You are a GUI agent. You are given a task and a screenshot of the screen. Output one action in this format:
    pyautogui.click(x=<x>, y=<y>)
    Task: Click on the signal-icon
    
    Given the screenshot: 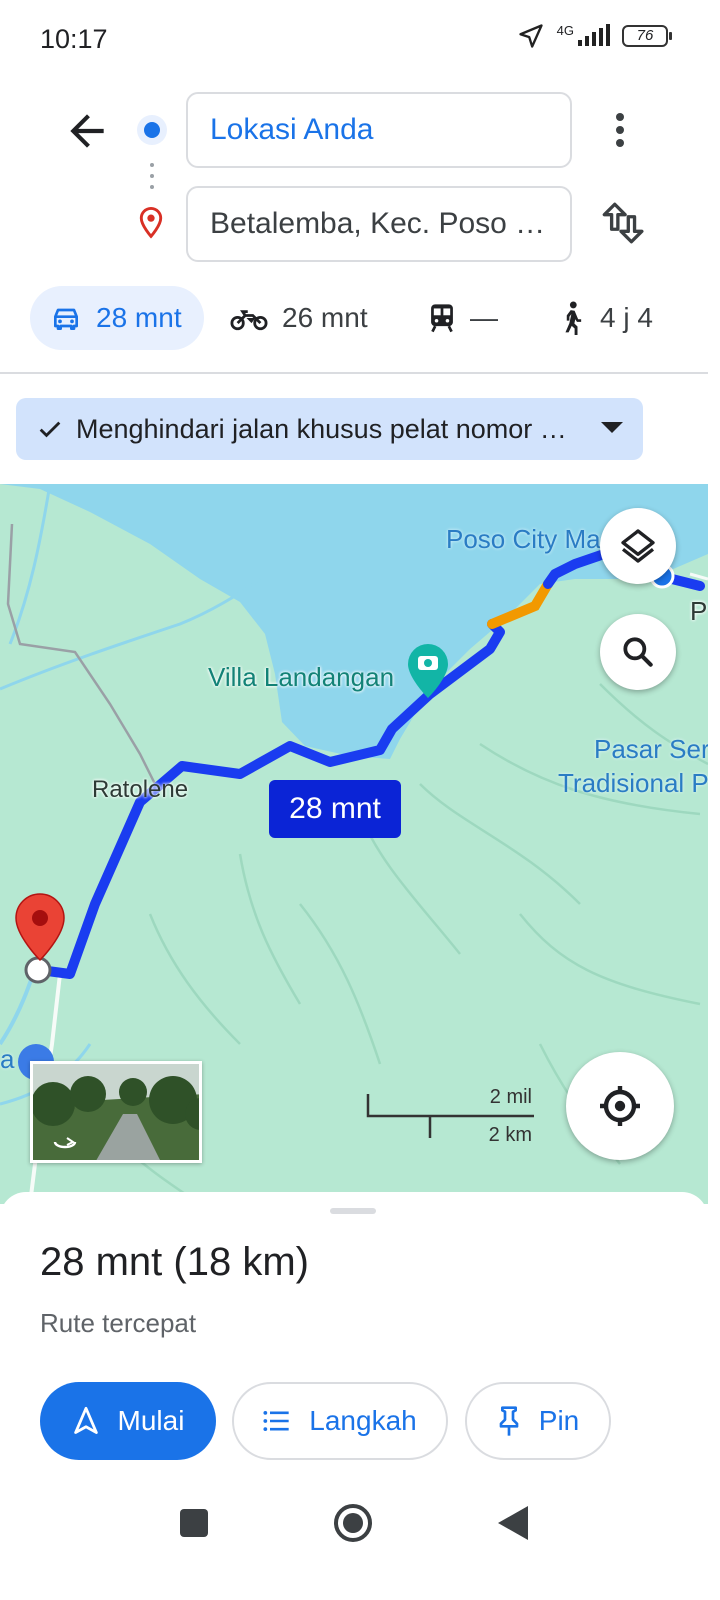 What is the action you would take?
    pyautogui.click(x=594, y=35)
    